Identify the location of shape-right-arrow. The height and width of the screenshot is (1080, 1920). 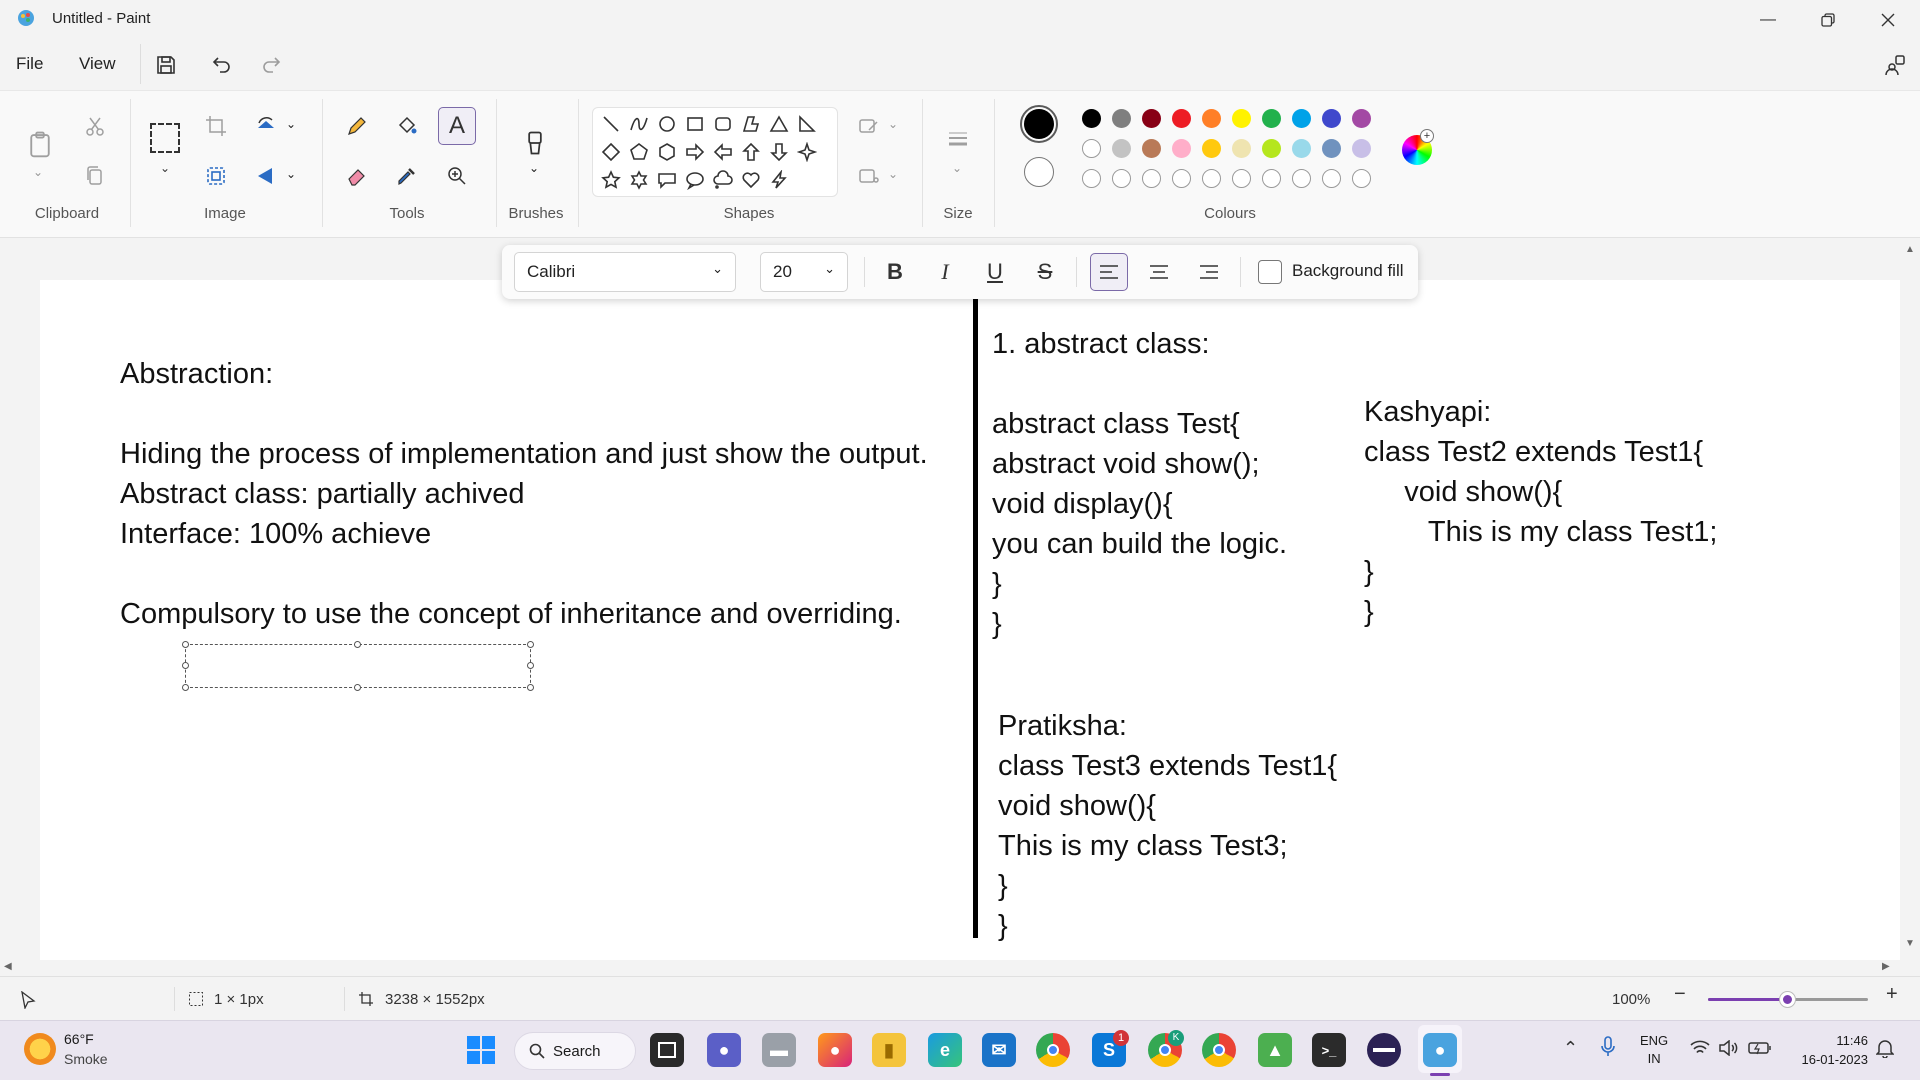
(695, 152).